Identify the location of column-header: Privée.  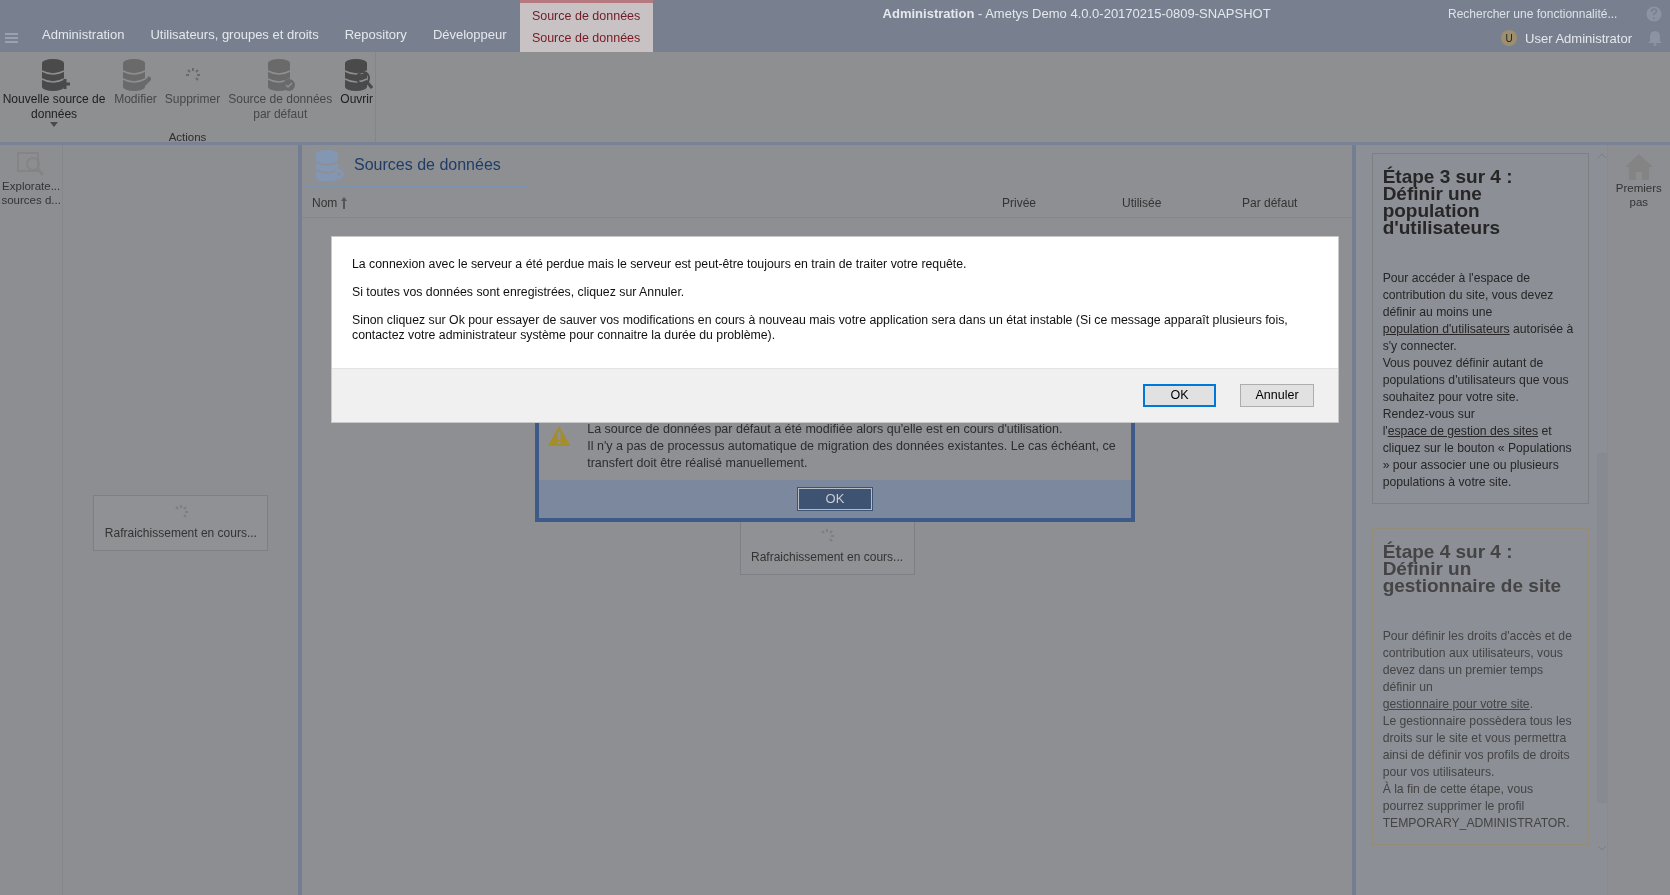
(1052, 202).